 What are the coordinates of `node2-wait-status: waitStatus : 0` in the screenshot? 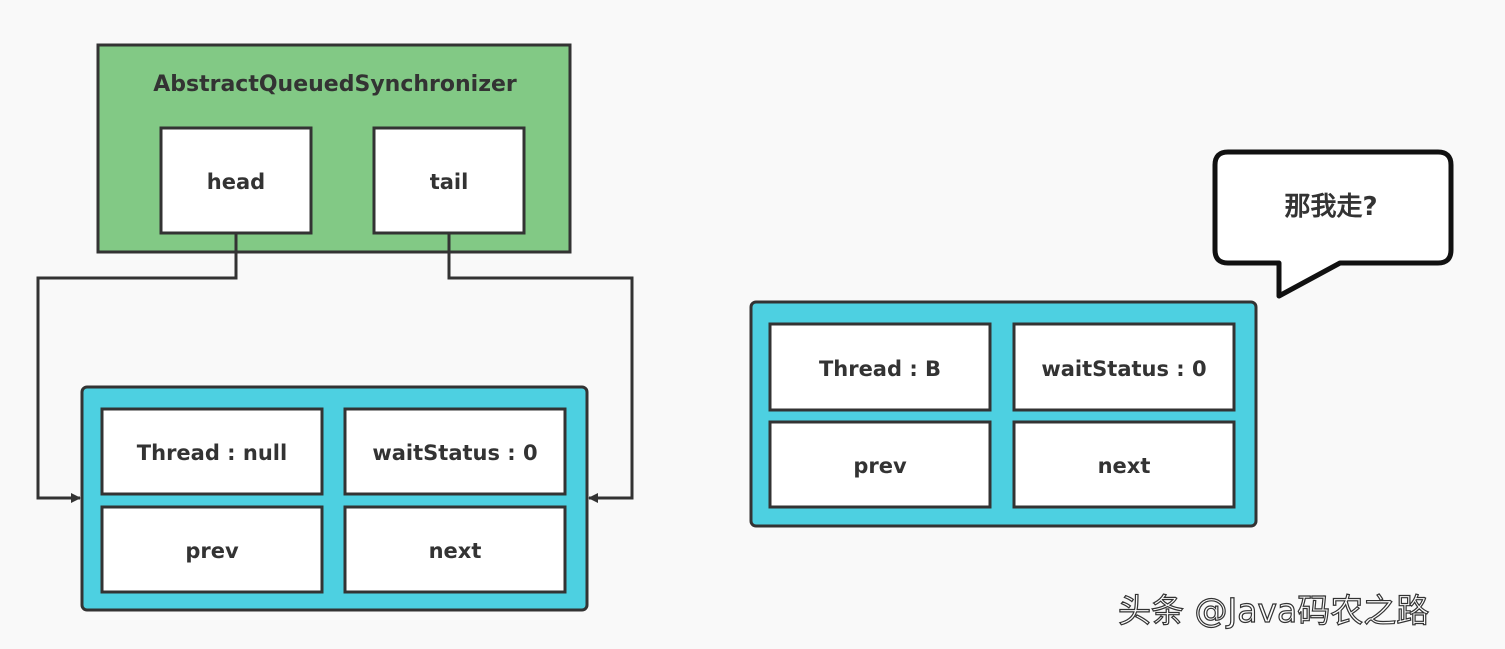 It's located at (1123, 369).